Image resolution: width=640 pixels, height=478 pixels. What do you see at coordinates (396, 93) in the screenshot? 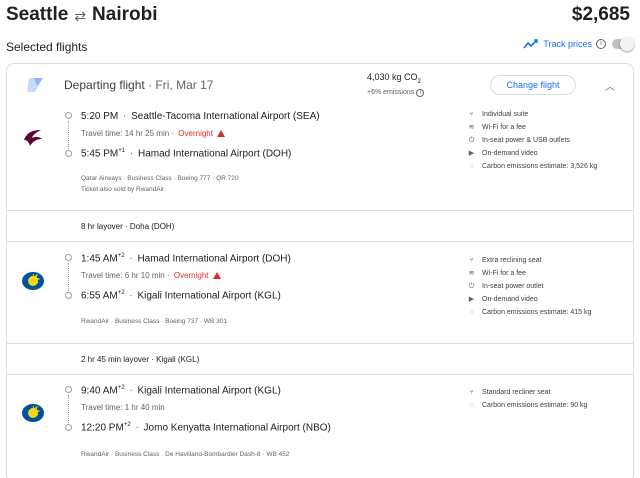
I see `emissions-note: +6% emissions i` at bounding box center [396, 93].